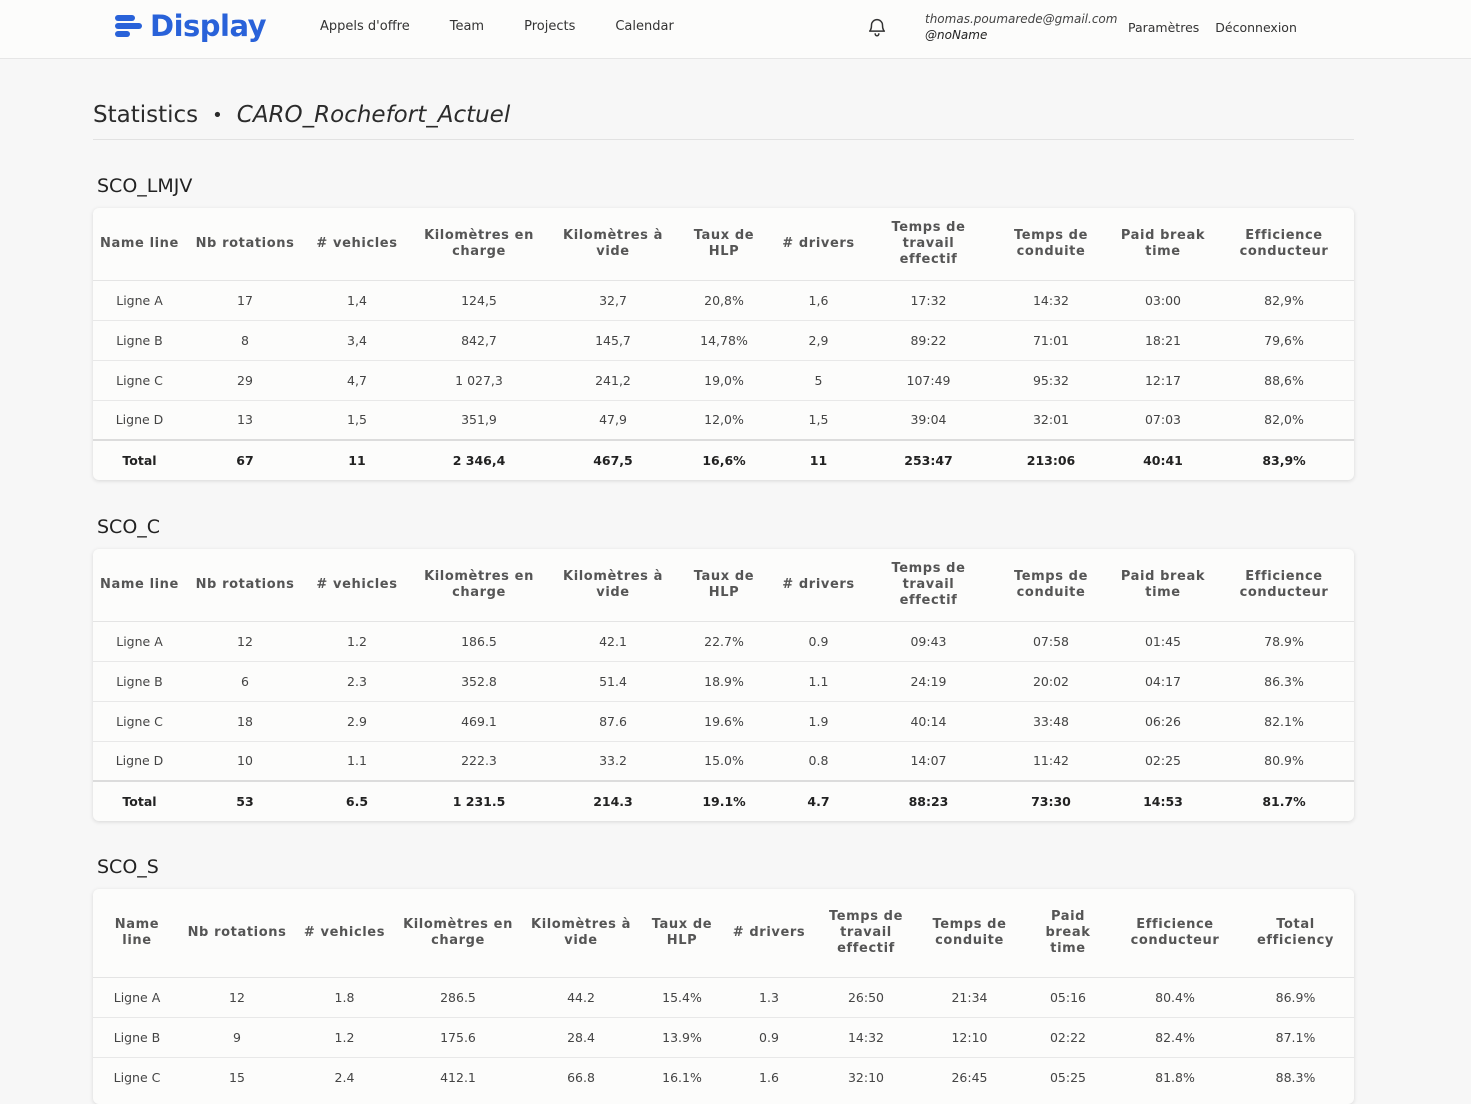 The image size is (1471, 1104). I want to click on total-cell: 19.1%, so click(724, 800).